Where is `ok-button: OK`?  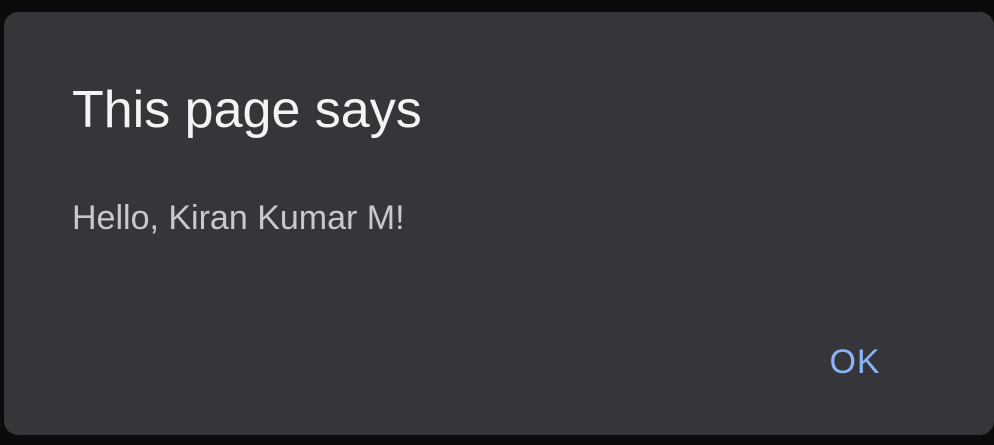
ok-button: OK is located at coordinates (855, 362).